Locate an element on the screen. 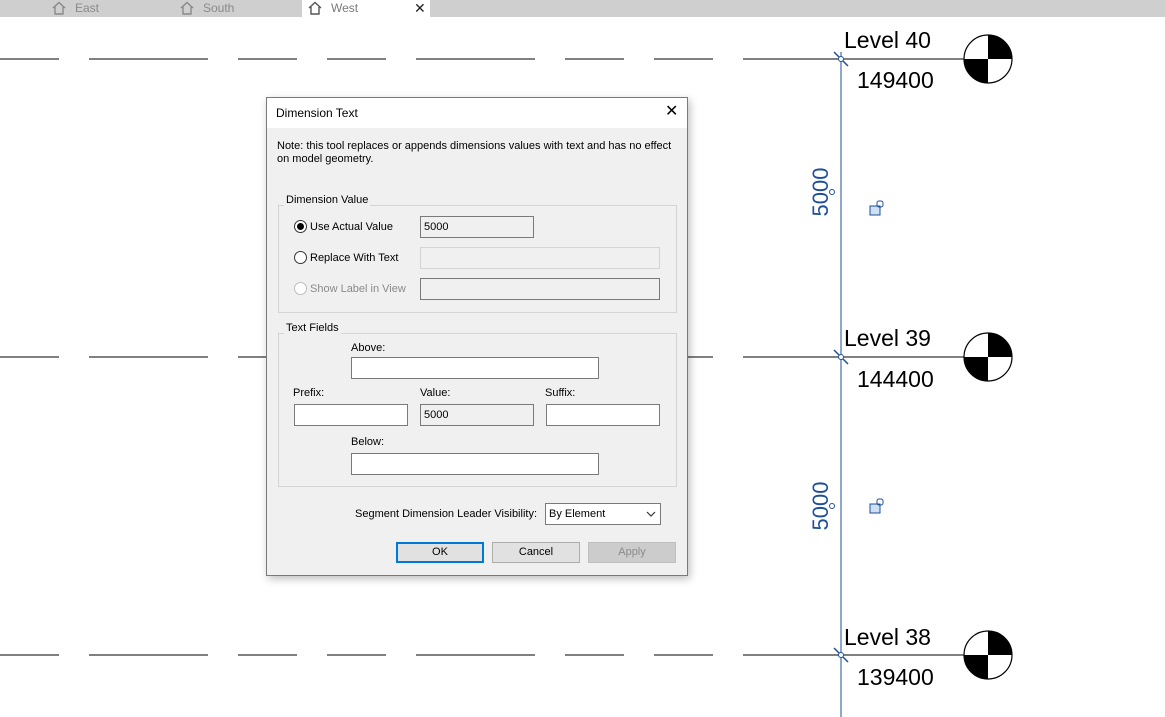 The image size is (1165, 717). tab-west: West ✕ is located at coordinates (366, 8).